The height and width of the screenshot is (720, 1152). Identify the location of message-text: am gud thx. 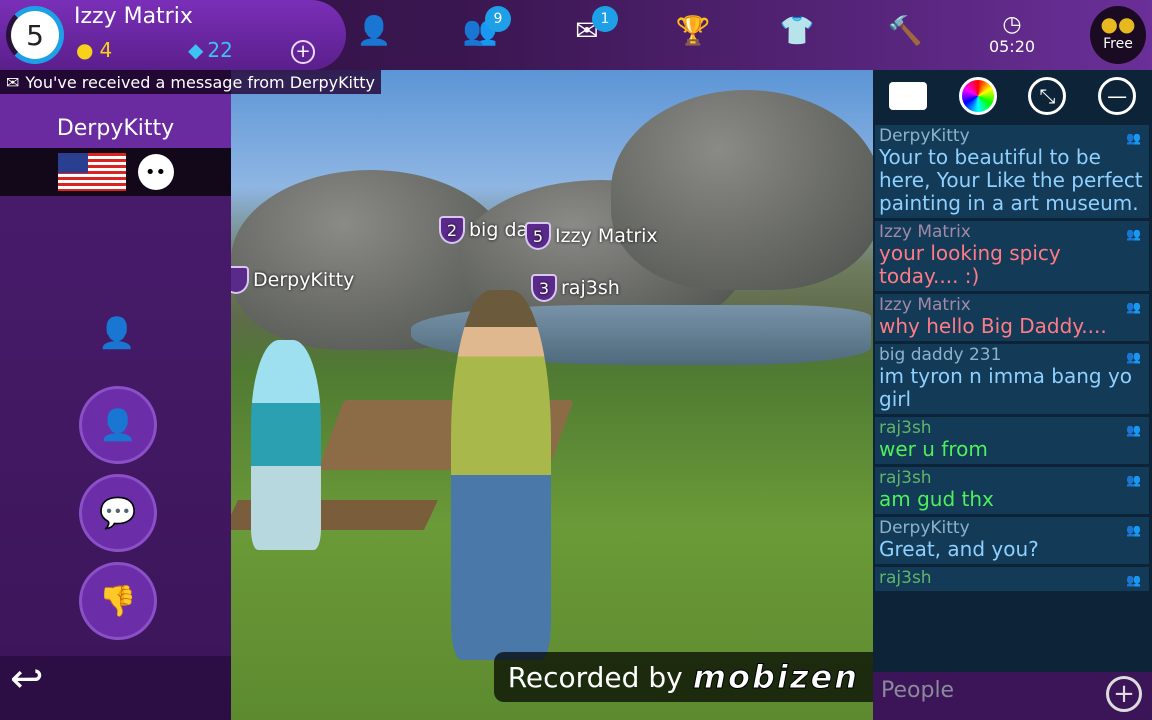
(936, 499).